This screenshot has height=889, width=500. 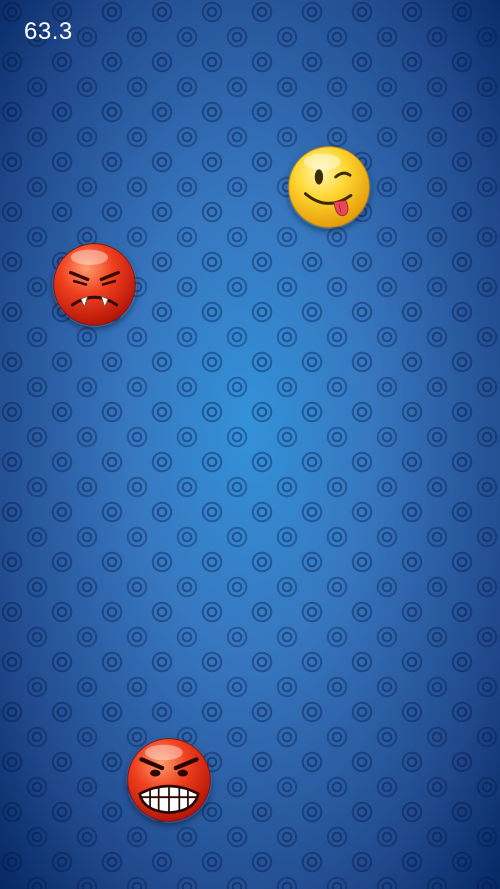 I want to click on teeth-grinding-red-emoji-icon, so click(x=169, y=780).